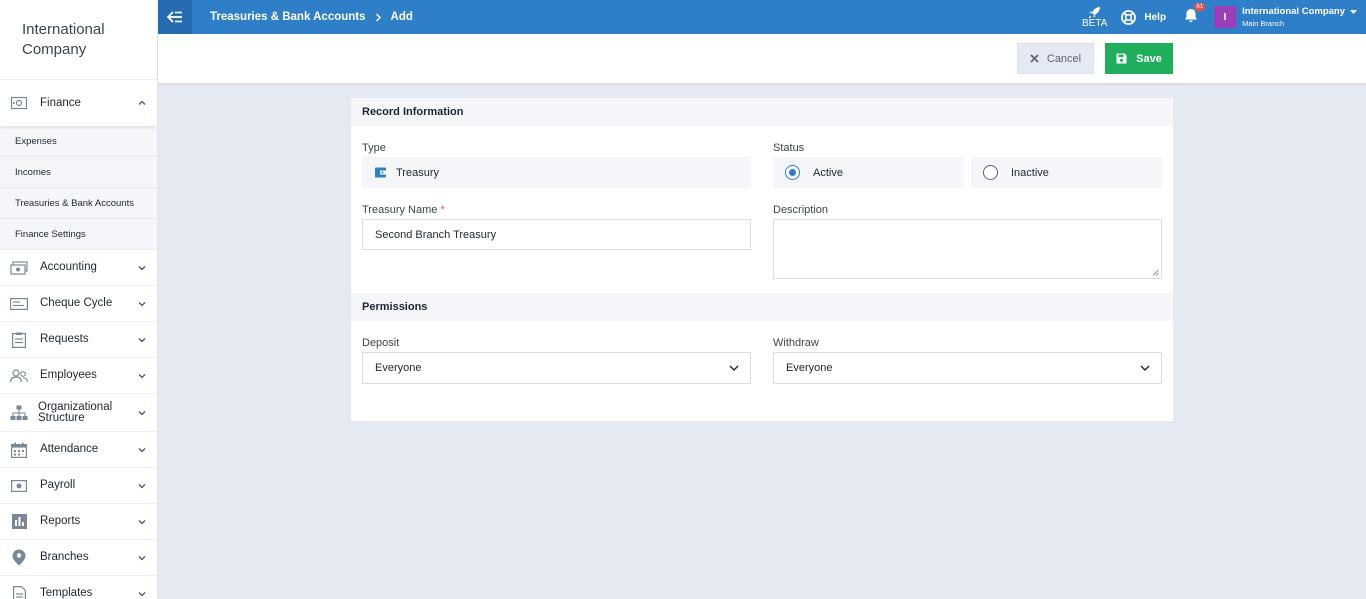  I want to click on type-field: Treasury, so click(556, 172).